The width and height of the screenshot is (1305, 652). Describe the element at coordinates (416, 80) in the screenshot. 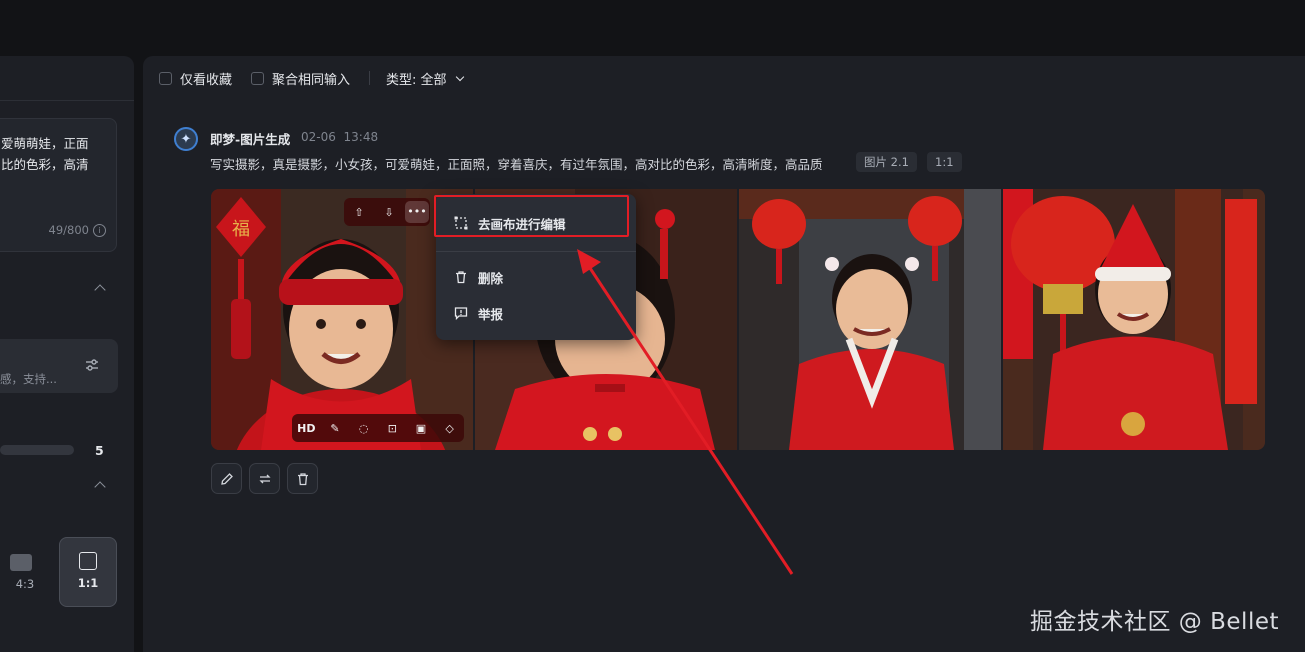

I see `type-dropdown-label: 类型: 全部` at that location.